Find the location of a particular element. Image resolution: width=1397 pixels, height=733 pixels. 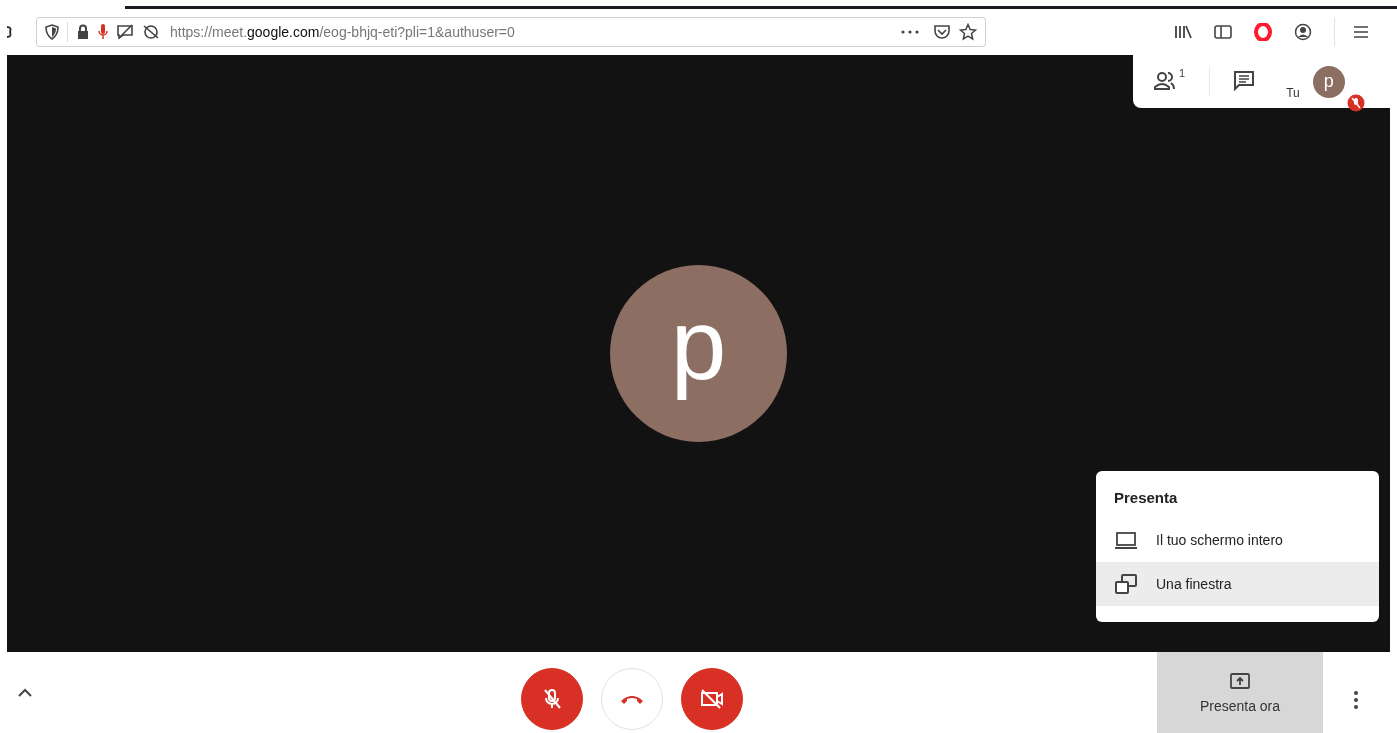

participants-button: 1 is located at coordinates (1169, 81).